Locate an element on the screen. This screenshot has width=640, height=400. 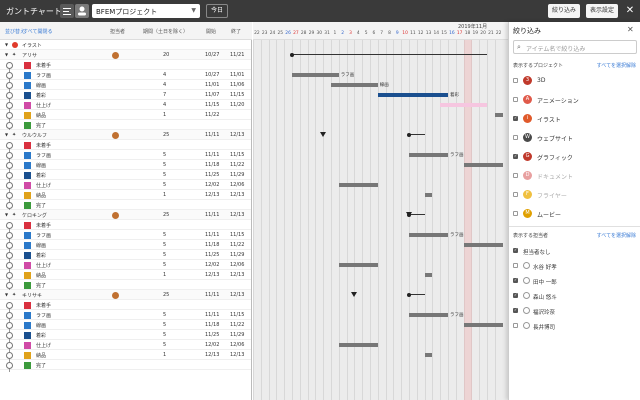
expand-all-link: すべて開閉る is located at coordinates (37, 31).